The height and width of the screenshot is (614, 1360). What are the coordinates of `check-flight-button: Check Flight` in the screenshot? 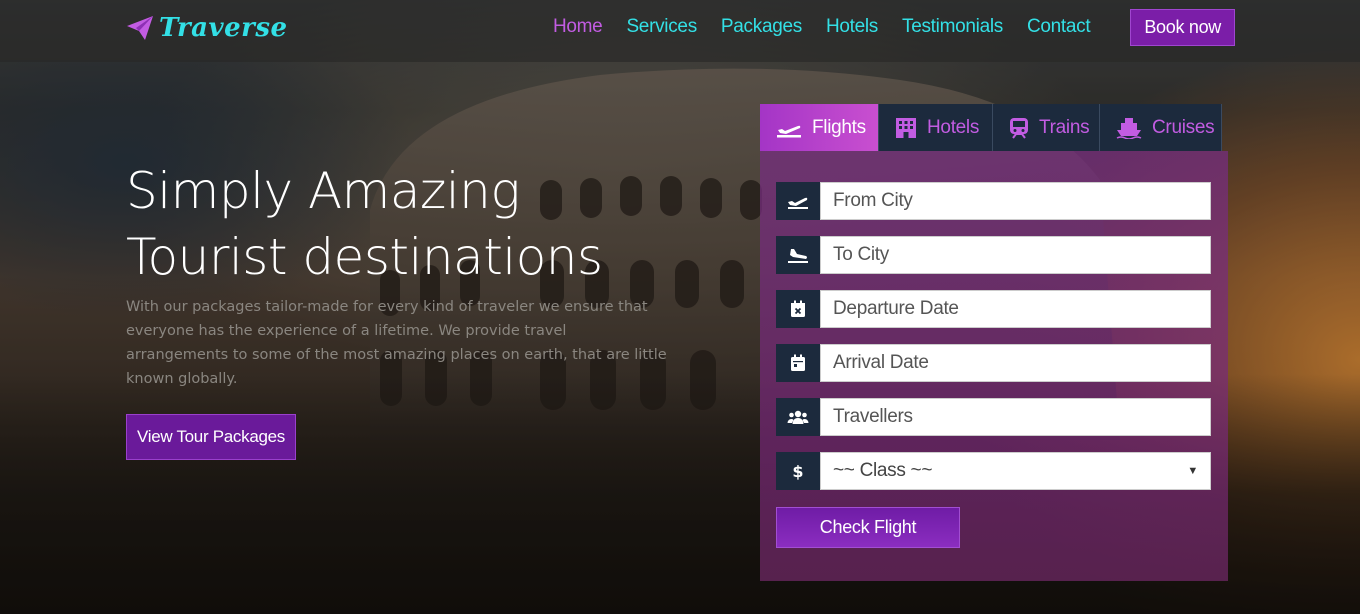 It's located at (868, 527).